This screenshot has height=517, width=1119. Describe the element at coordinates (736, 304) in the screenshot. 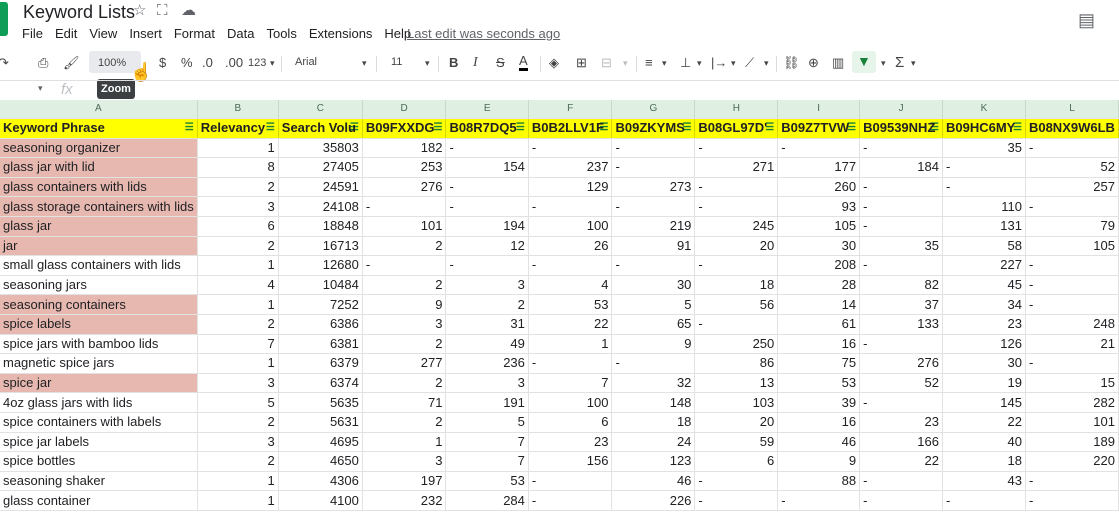

I see `rank-cell: 56` at that location.